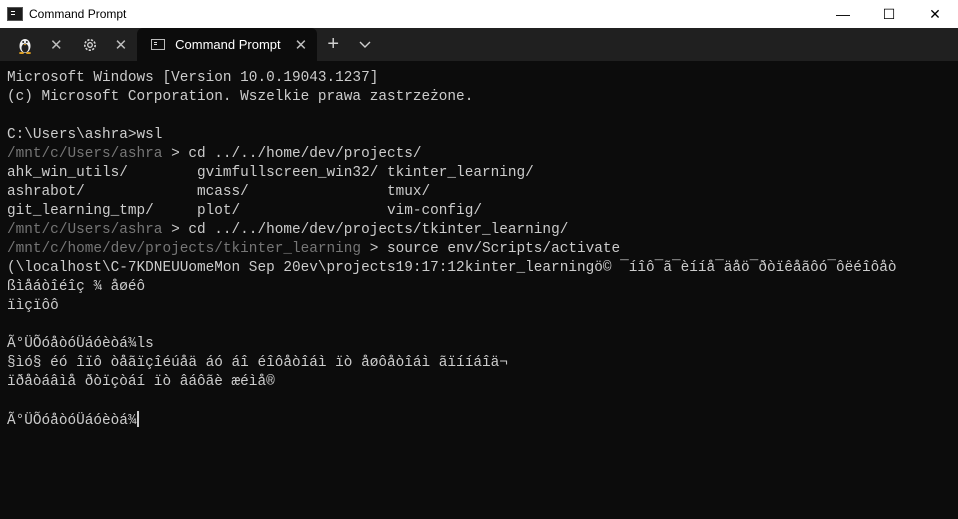  What do you see at coordinates (482, 306) in the screenshot?
I see `terminal-line: ïìçïôô` at bounding box center [482, 306].